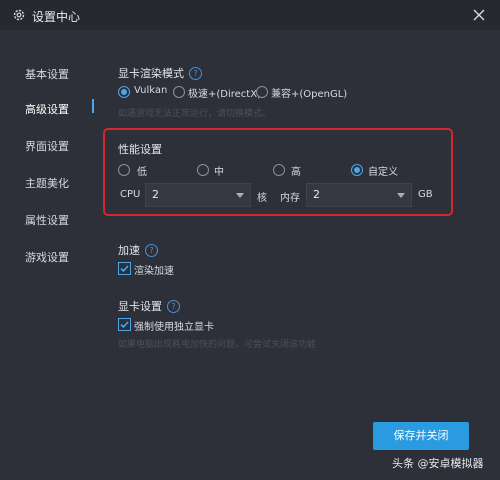 The width and height of the screenshot is (500, 480). Describe the element at coordinates (262, 92) in the screenshot. I see `radio-opengl` at that location.